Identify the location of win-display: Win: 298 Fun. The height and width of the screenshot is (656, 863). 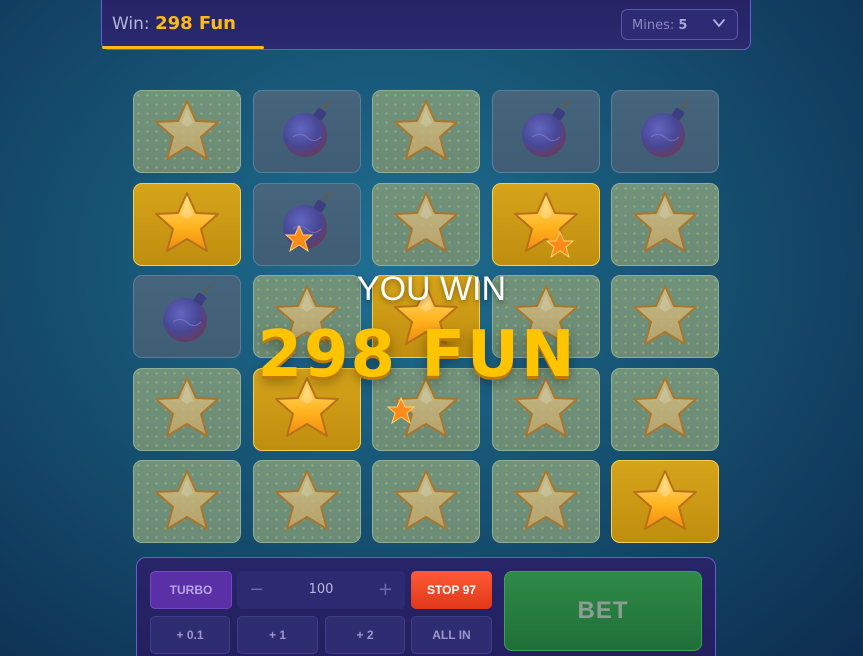
(174, 23).